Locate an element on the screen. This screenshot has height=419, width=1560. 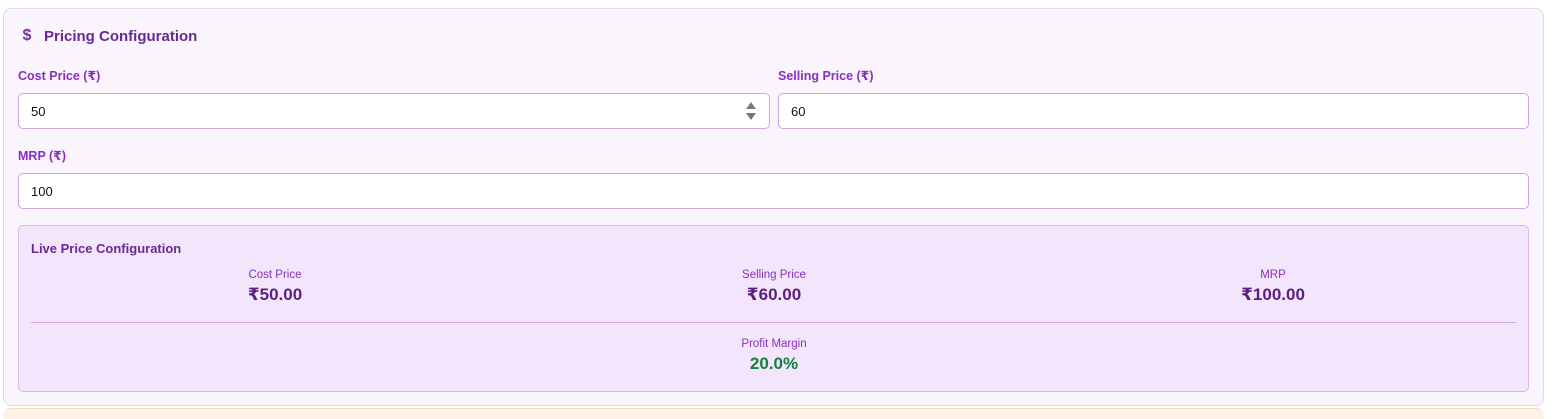
number-stepper is located at coordinates (751, 112).